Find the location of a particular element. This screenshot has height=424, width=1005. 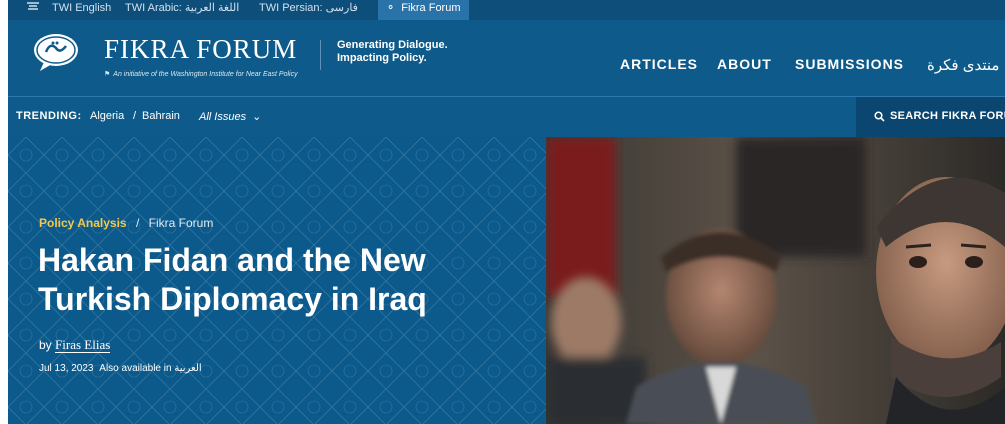

all-issues-dropdown: All Issues ⌄ is located at coordinates (230, 116).